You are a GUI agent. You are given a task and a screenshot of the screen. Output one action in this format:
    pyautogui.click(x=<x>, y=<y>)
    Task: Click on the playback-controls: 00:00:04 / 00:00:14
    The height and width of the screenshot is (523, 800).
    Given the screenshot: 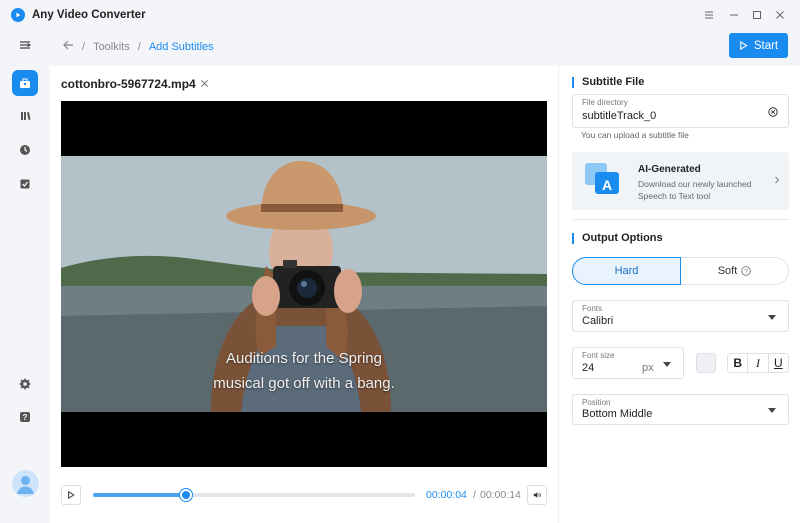 What is the action you would take?
    pyautogui.click(x=304, y=495)
    